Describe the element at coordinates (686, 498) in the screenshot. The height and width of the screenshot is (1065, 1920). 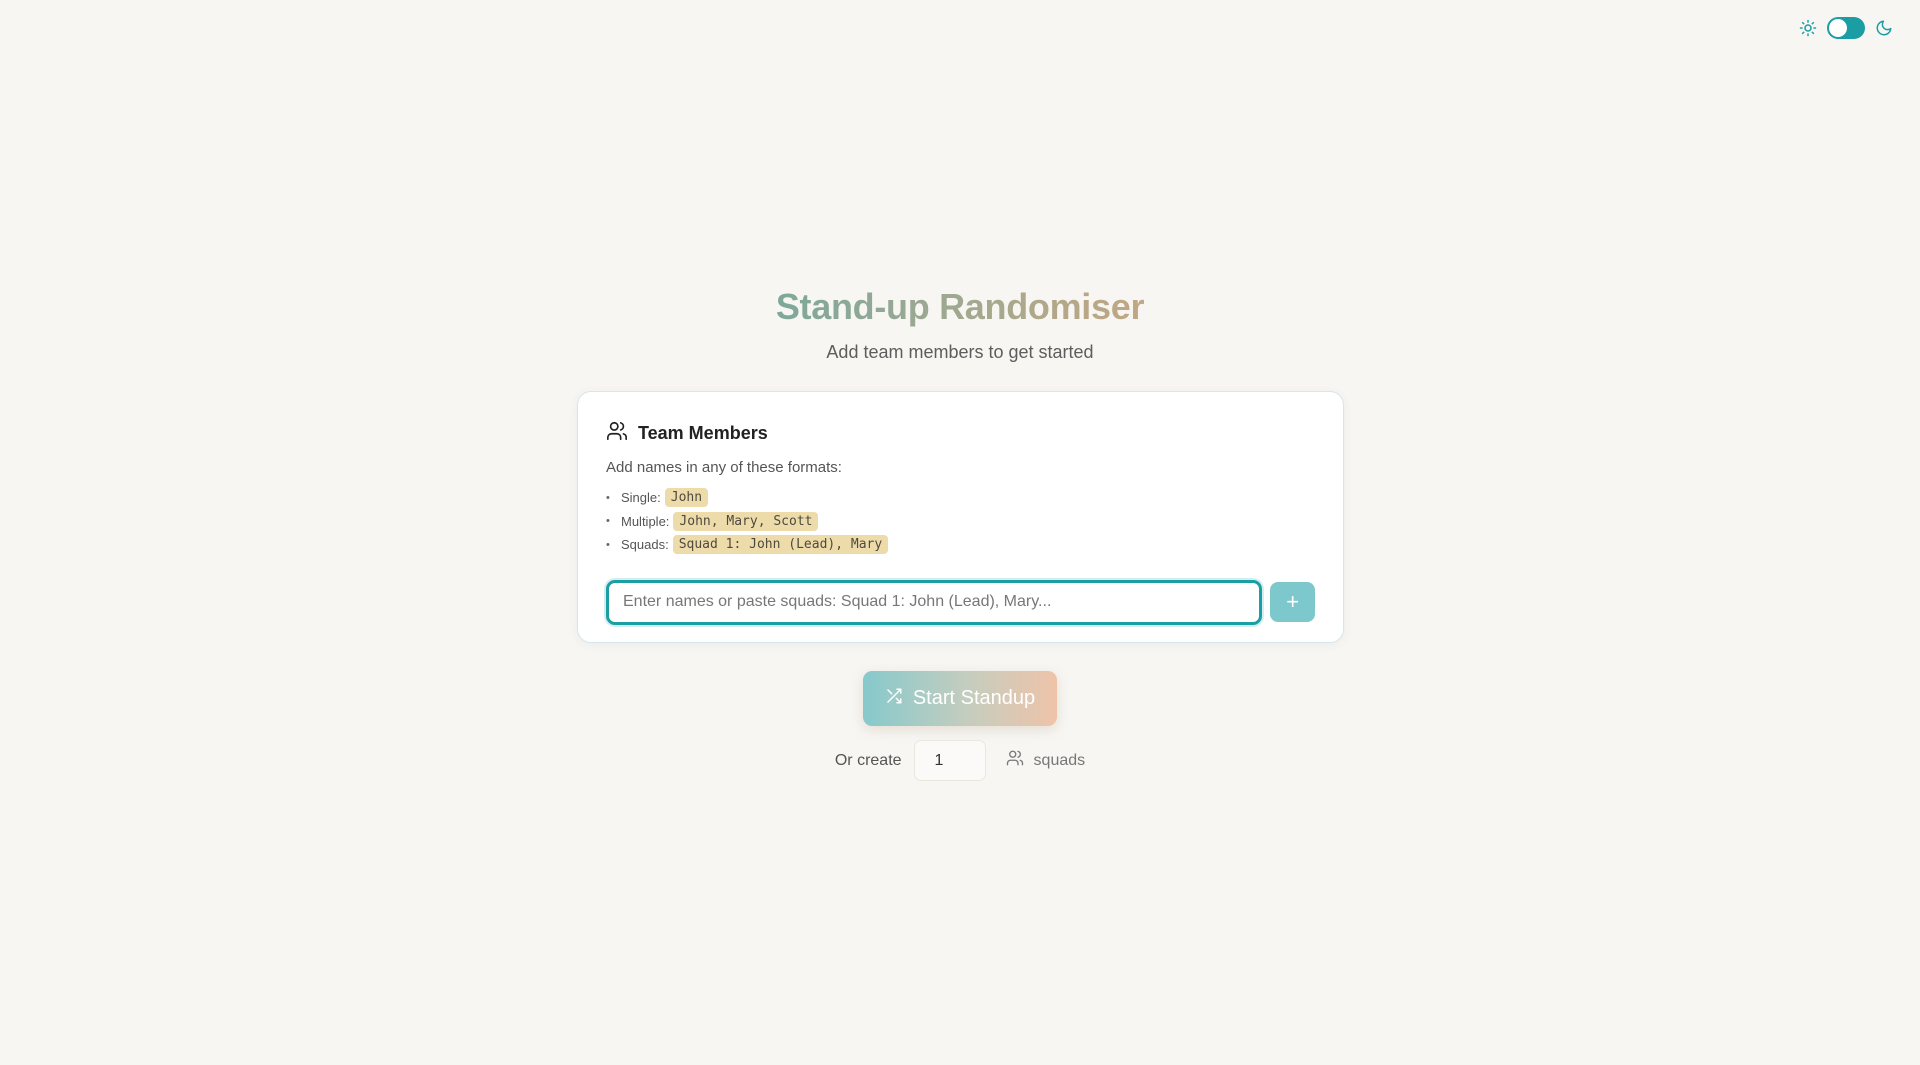
I see `format-example: John` at that location.